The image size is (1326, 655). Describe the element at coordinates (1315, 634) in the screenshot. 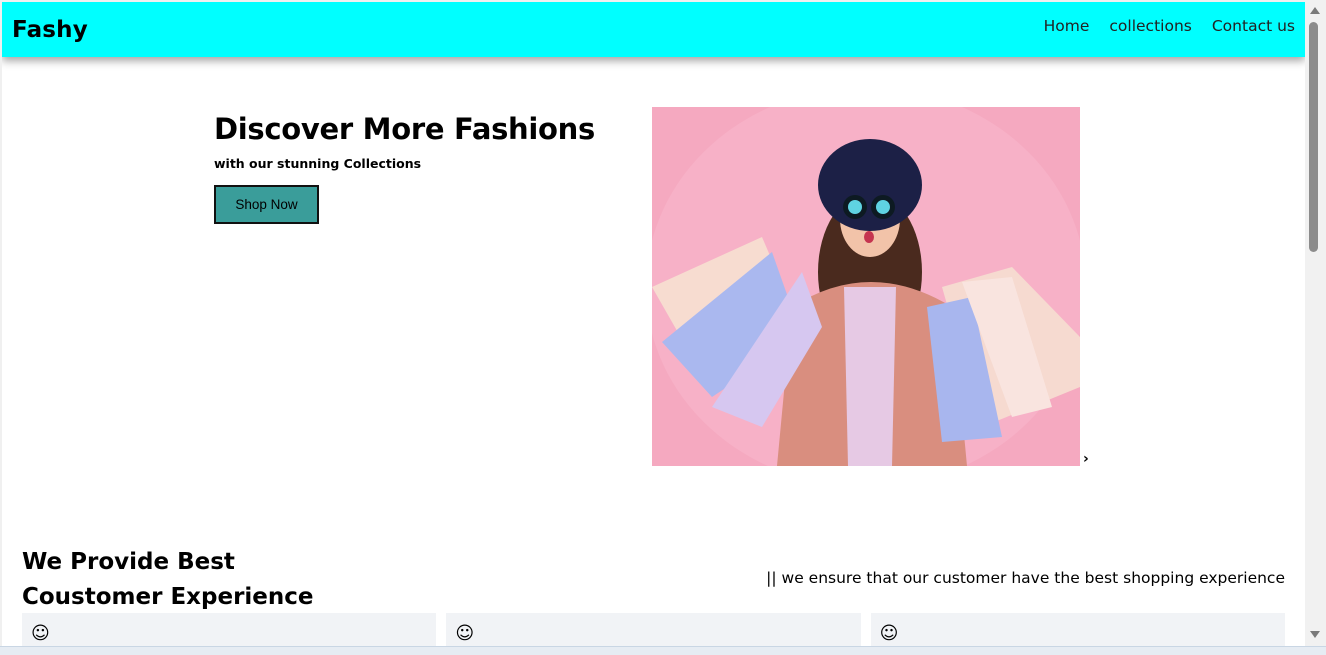

I see `scroll-down-icon` at that location.